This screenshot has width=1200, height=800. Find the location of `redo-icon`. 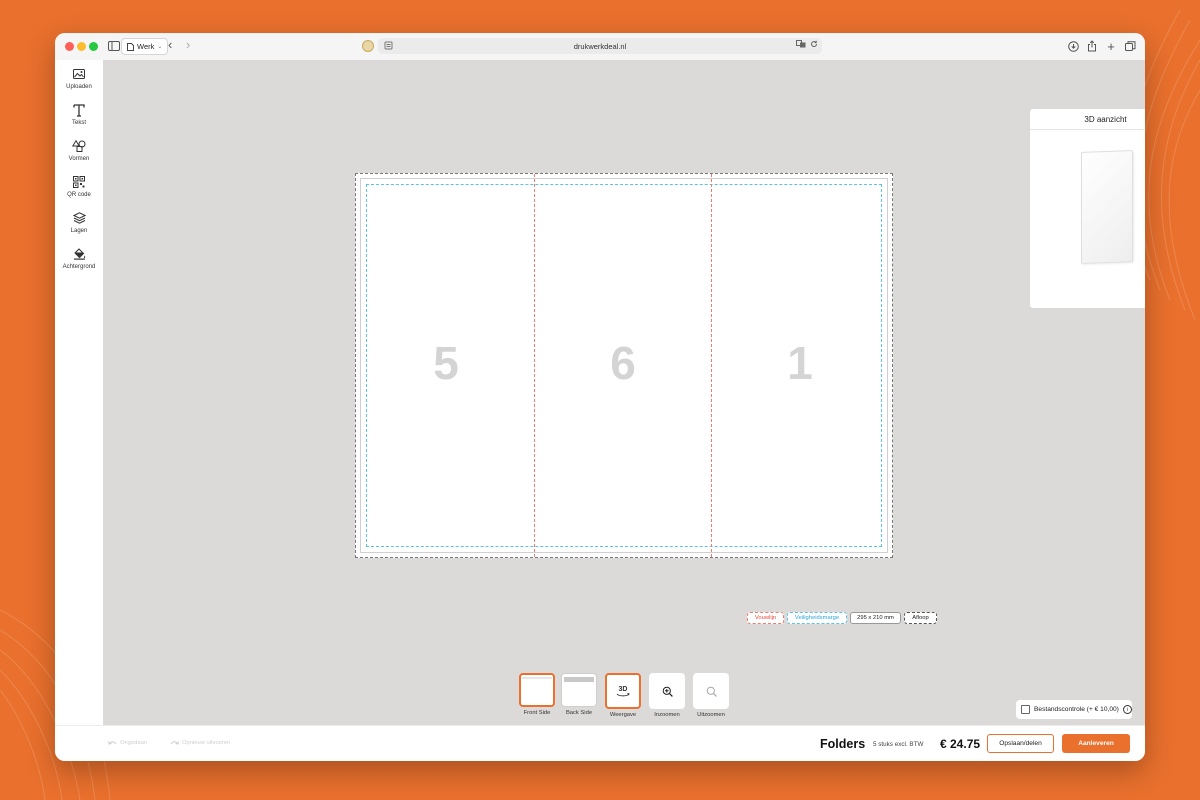

redo-icon is located at coordinates (174, 743).